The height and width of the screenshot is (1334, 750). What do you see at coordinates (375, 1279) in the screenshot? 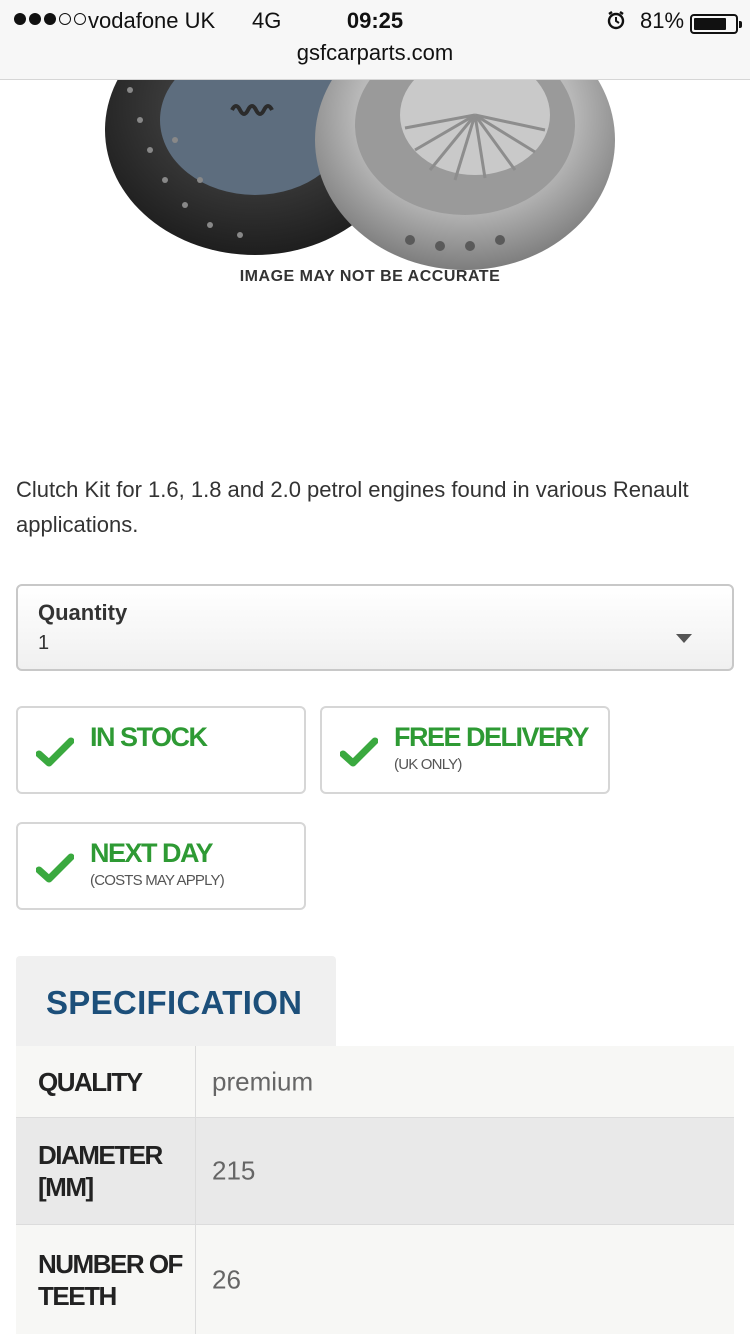
I see `table-row: NUMBER OF TEETH 26` at bounding box center [375, 1279].